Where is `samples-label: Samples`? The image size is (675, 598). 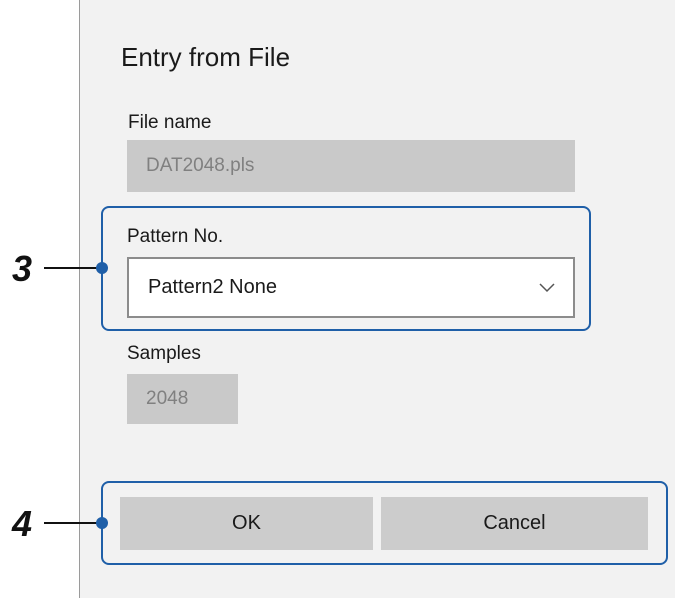 samples-label: Samples is located at coordinates (164, 353).